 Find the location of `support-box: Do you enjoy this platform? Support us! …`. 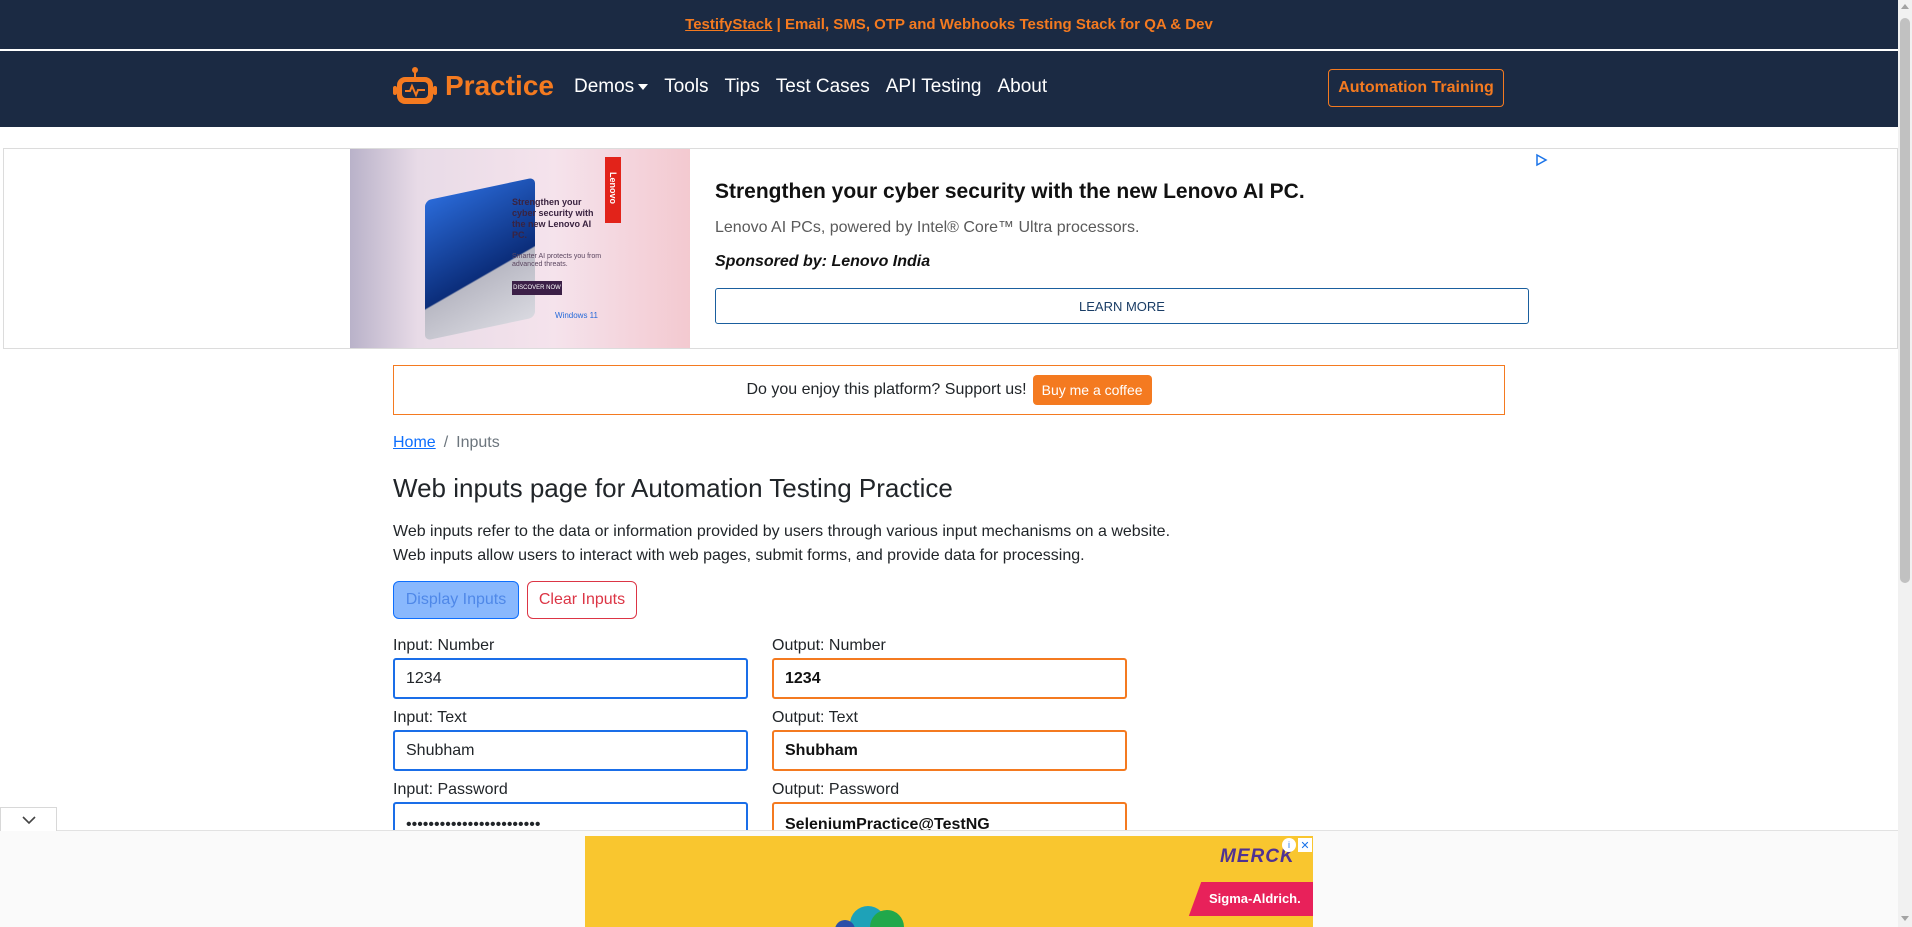

support-box: Do you enjoy this platform? Support us! … is located at coordinates (949, 390).